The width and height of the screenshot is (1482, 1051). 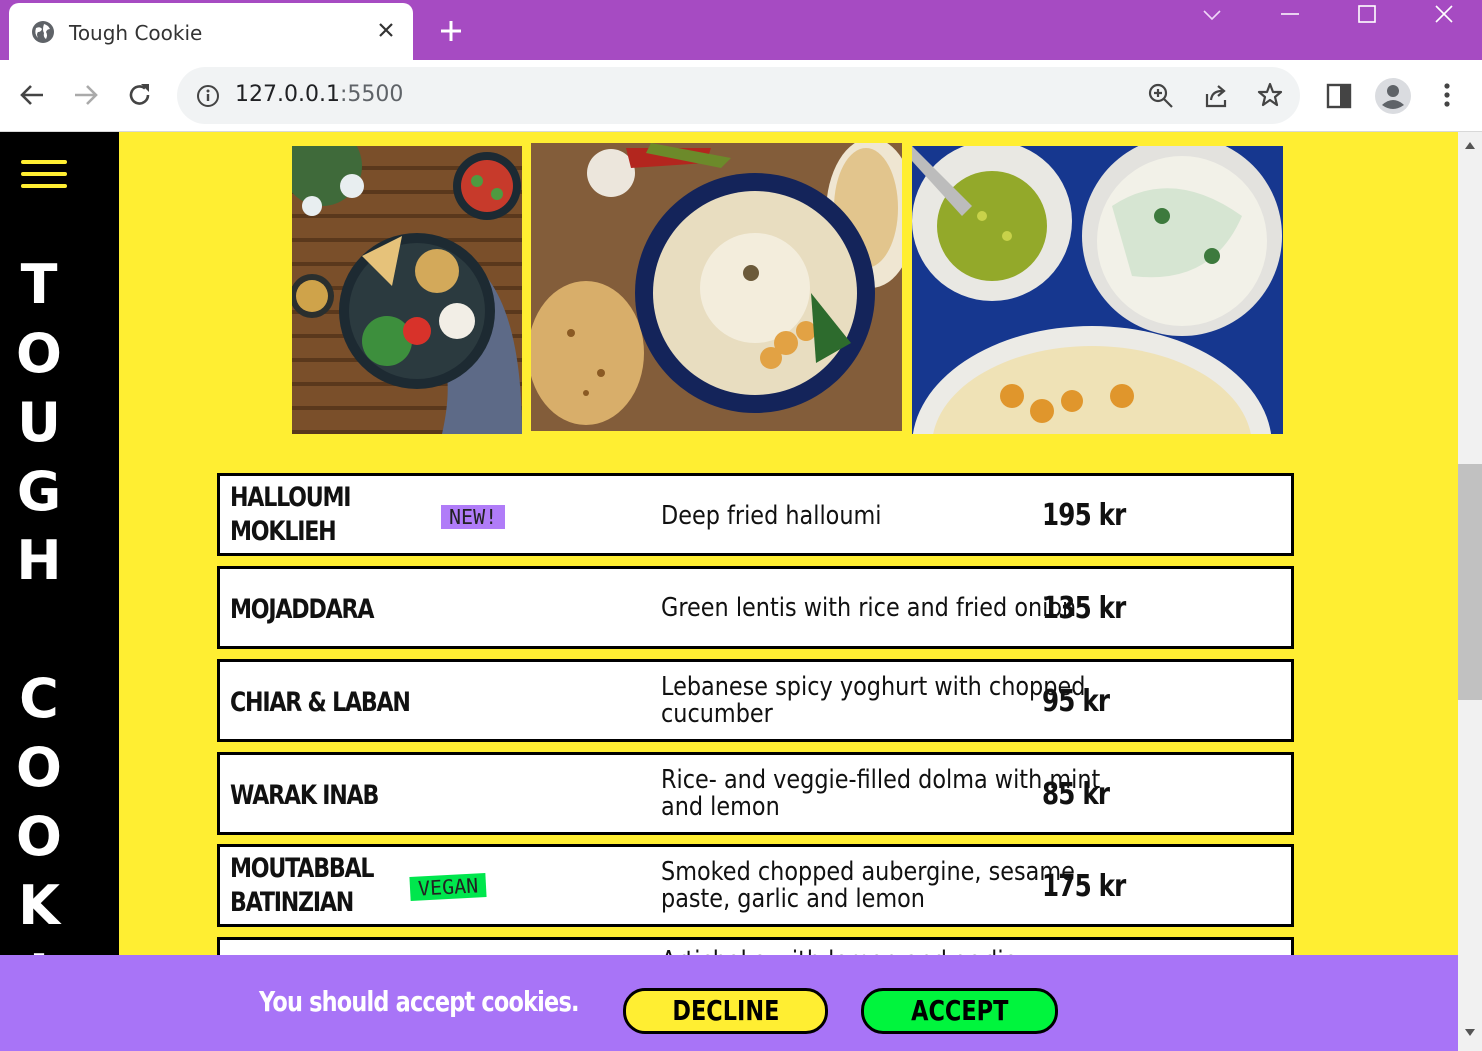 I want to click on dish-description: Green lentis with rice and fried onion, so click(x=869, y=608).